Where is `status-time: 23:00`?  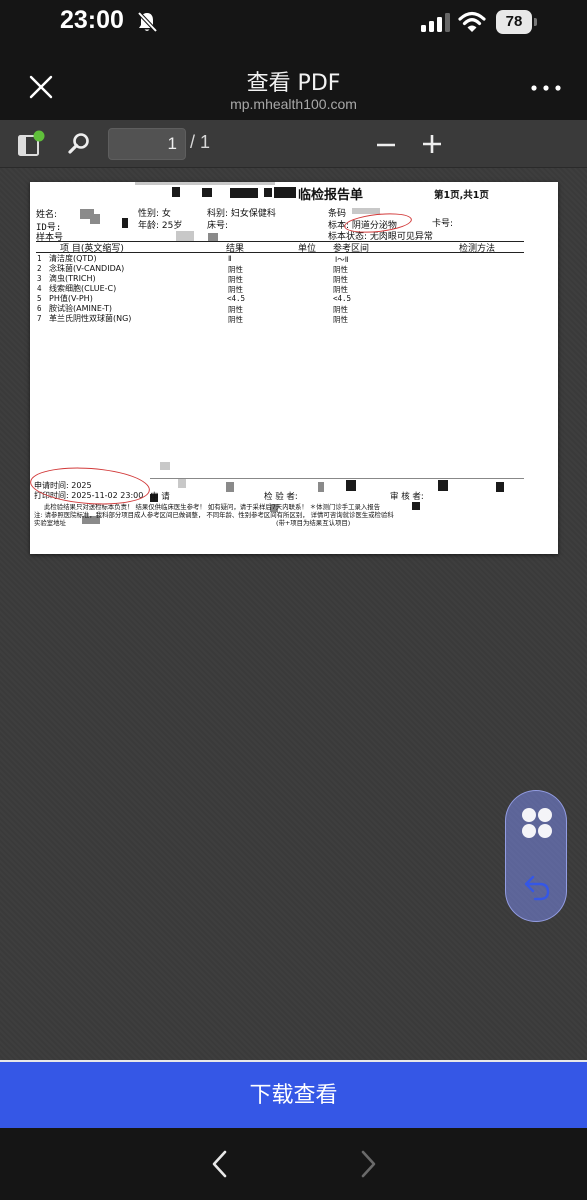
status-time: 23:00 is located at coordinates (92, 20).